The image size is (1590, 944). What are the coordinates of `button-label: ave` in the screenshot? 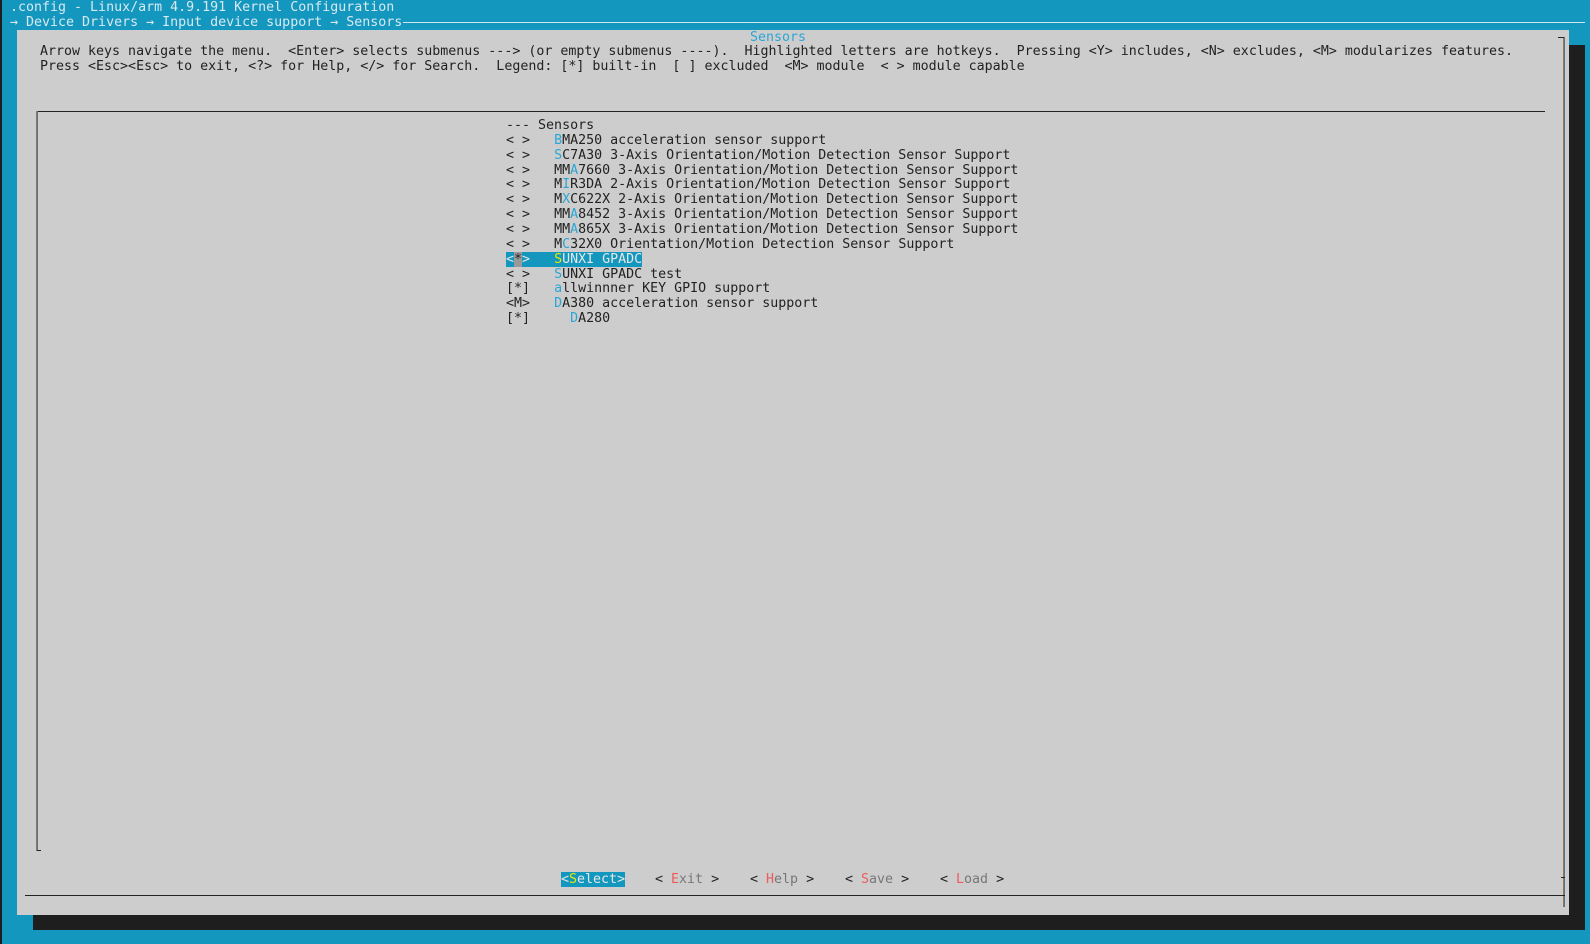 It's located at (881, 879).